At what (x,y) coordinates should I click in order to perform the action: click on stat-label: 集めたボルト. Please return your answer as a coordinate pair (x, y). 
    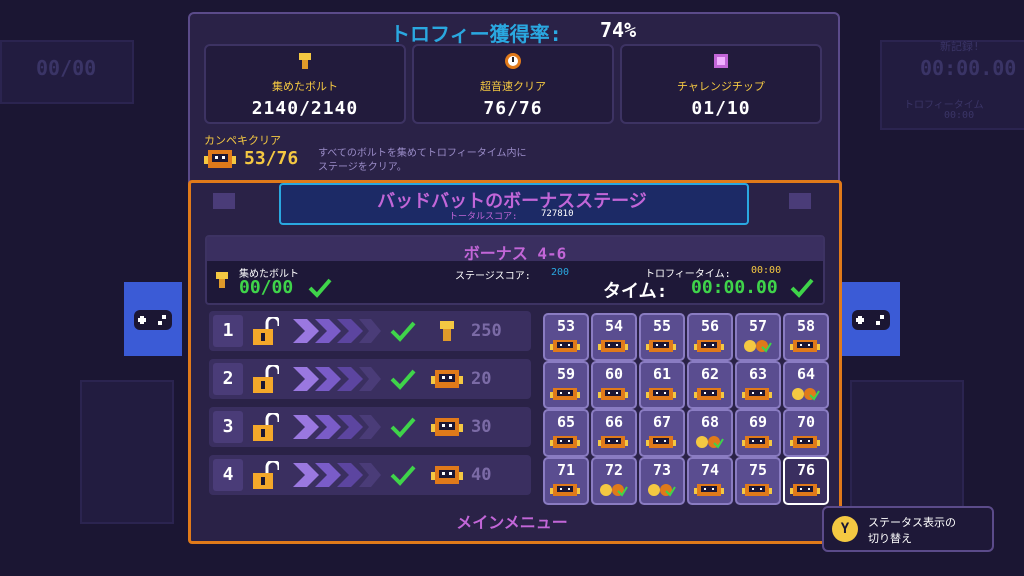
    Looking at the image, I should click on (305, 86).